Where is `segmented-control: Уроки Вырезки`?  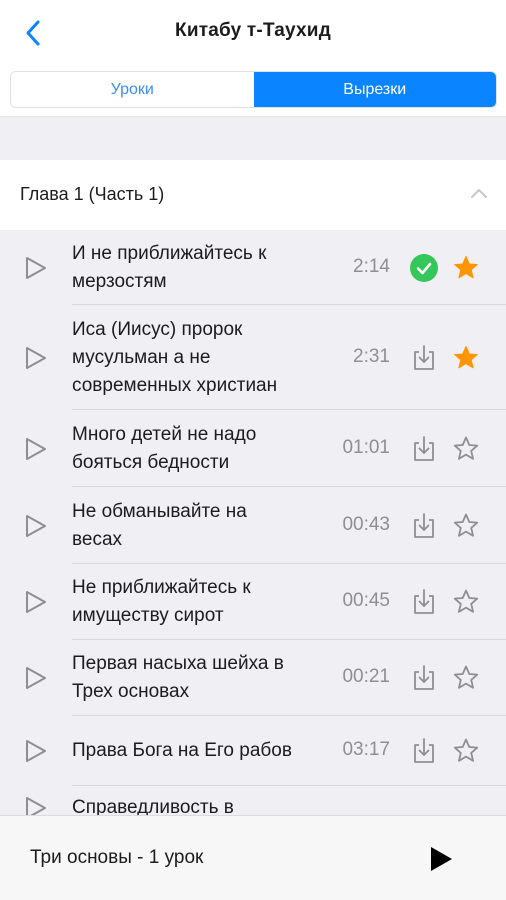
segmented-control: Уроки Вырезки is located at coordinates (253, 89).